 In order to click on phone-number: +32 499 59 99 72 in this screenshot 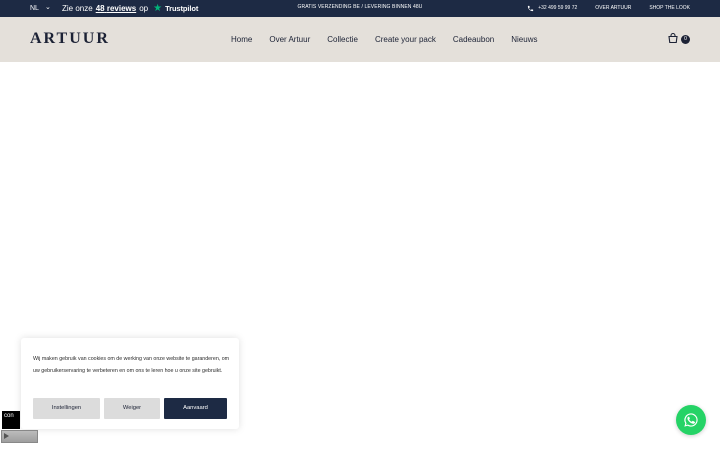, I will do `click(558, 8)`.